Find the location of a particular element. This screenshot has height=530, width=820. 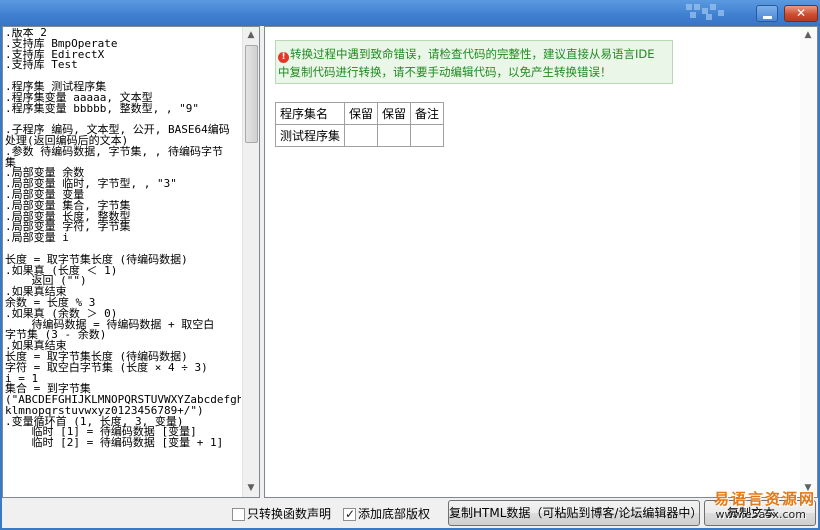

table-header-cell: 程序集名 is located at coordinates (310, 113).